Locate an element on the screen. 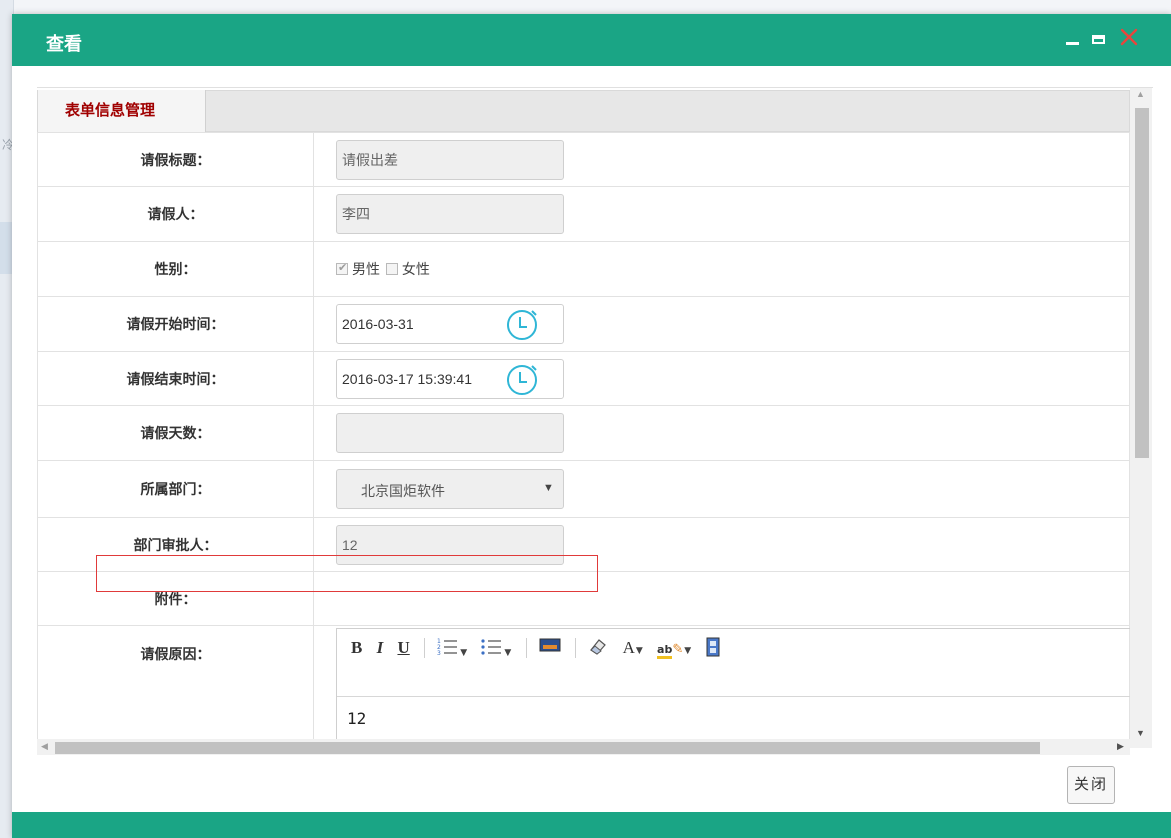 This screenshot has width=1171, height=838. vertical-scroll-thumb is located at coordinates (1142, 283).